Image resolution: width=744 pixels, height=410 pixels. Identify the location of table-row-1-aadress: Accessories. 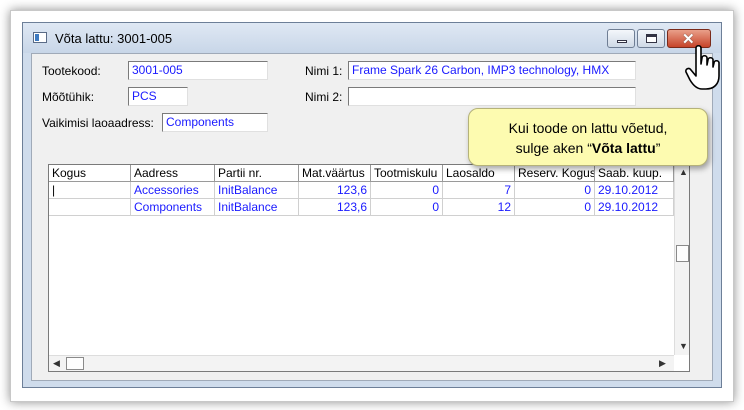
(173, 190).